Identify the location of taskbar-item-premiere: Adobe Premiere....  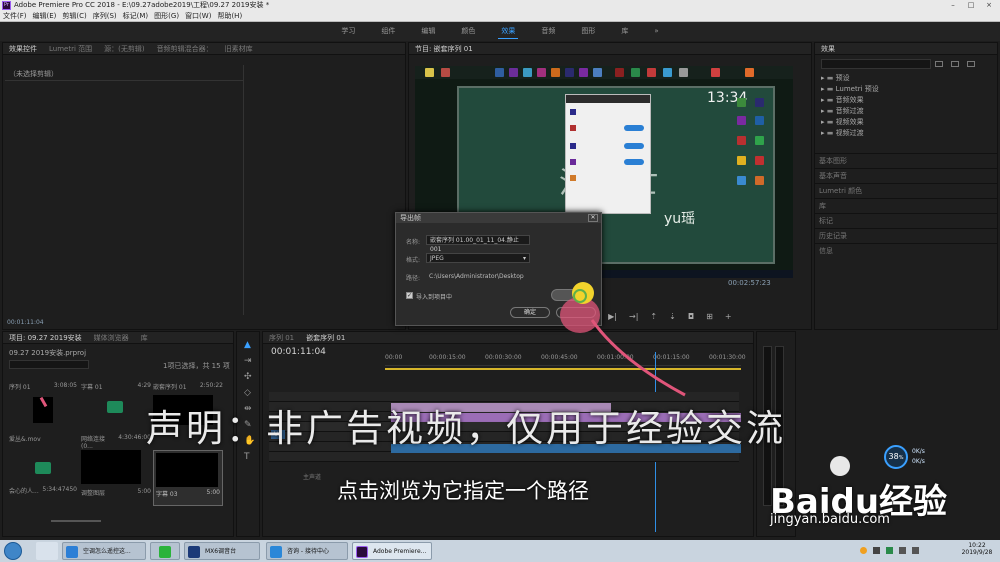
(392, 551).